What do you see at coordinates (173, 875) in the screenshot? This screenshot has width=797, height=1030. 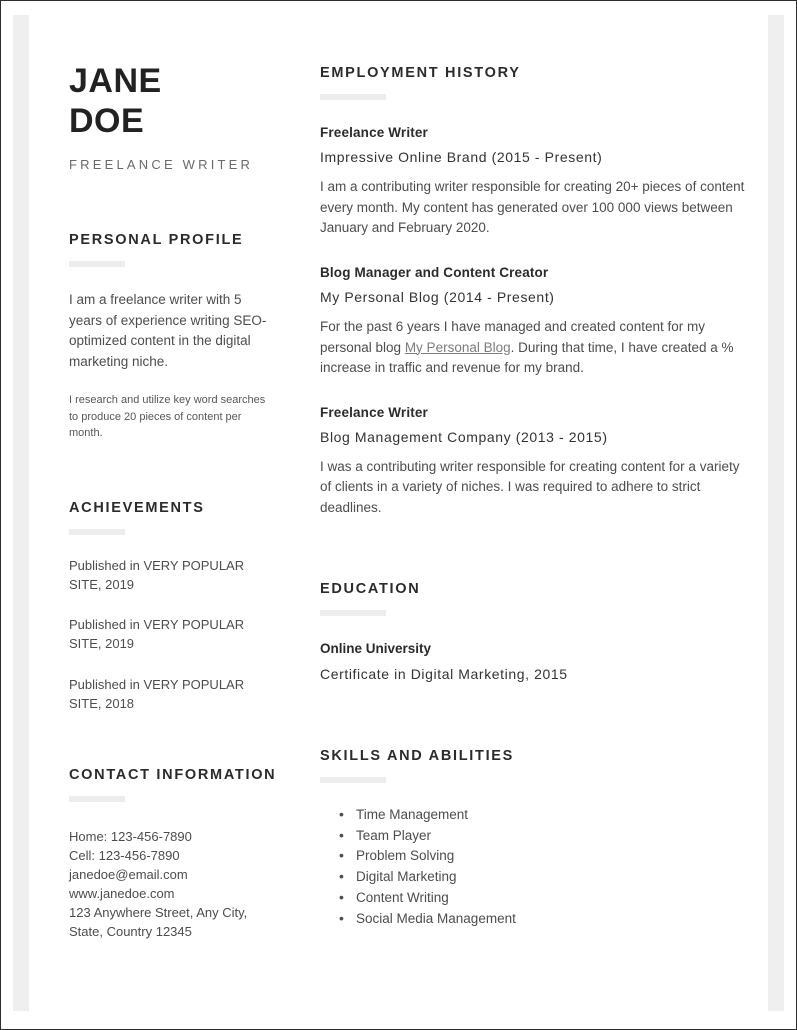 I see `contact-email: janedoe@email.com` at bounding box center [173, 875].